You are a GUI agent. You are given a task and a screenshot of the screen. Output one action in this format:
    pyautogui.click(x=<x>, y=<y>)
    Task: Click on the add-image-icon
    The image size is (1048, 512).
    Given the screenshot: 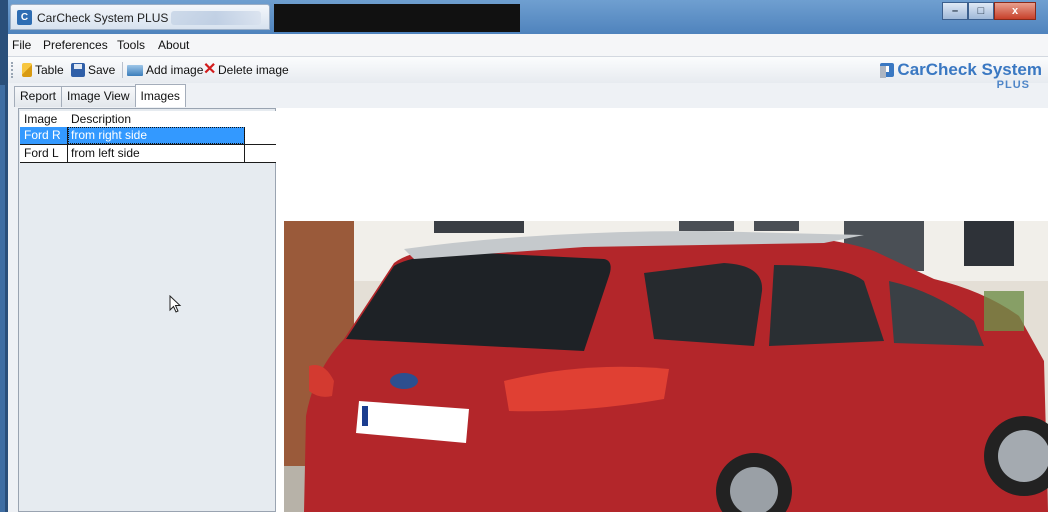 What is the action you would take?
    pyautogui.click(x=135, y=70)
    